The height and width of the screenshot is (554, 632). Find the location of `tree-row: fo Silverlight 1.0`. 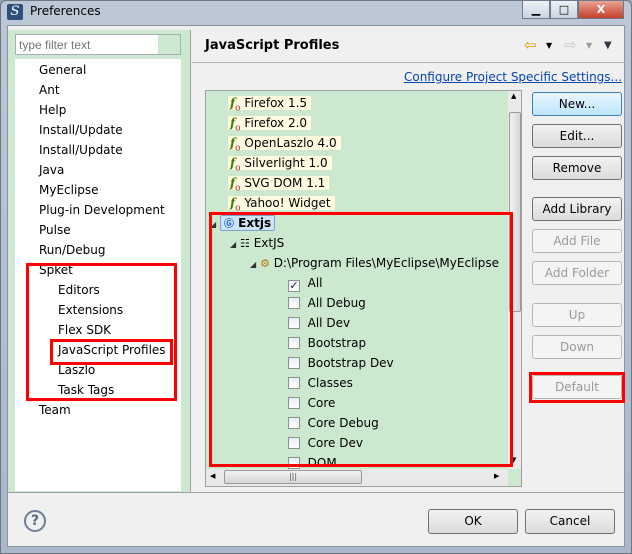

tree-row: fo Silverlight 1.0 is located at coordinates (280, 163).